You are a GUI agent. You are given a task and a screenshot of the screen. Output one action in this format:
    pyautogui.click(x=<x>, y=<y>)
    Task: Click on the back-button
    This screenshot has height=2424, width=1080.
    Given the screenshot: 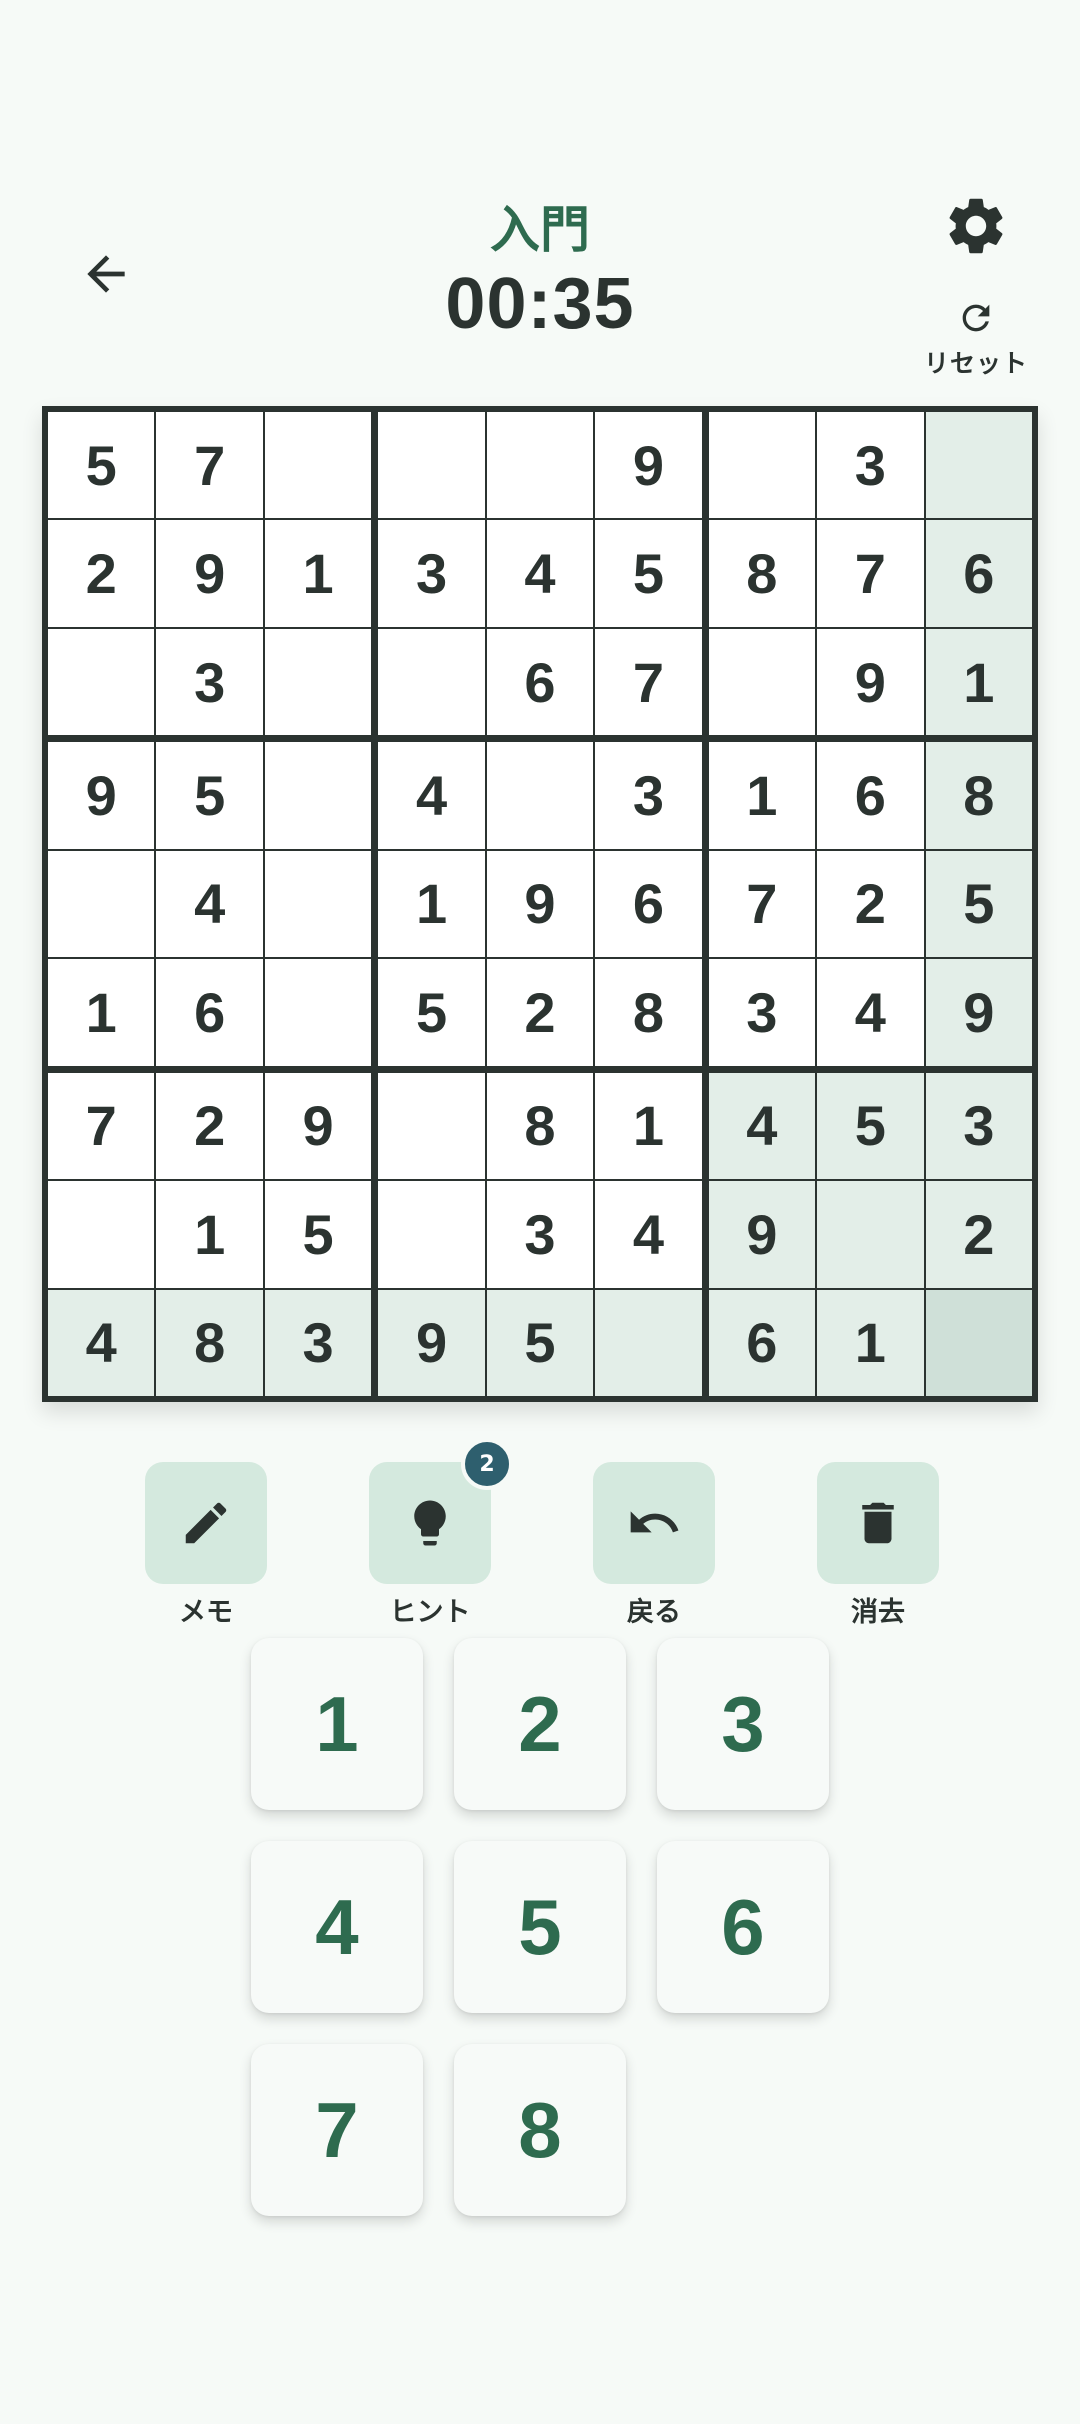 What is the action you would take?
    pyautogui.click(x=106, y=274)
    